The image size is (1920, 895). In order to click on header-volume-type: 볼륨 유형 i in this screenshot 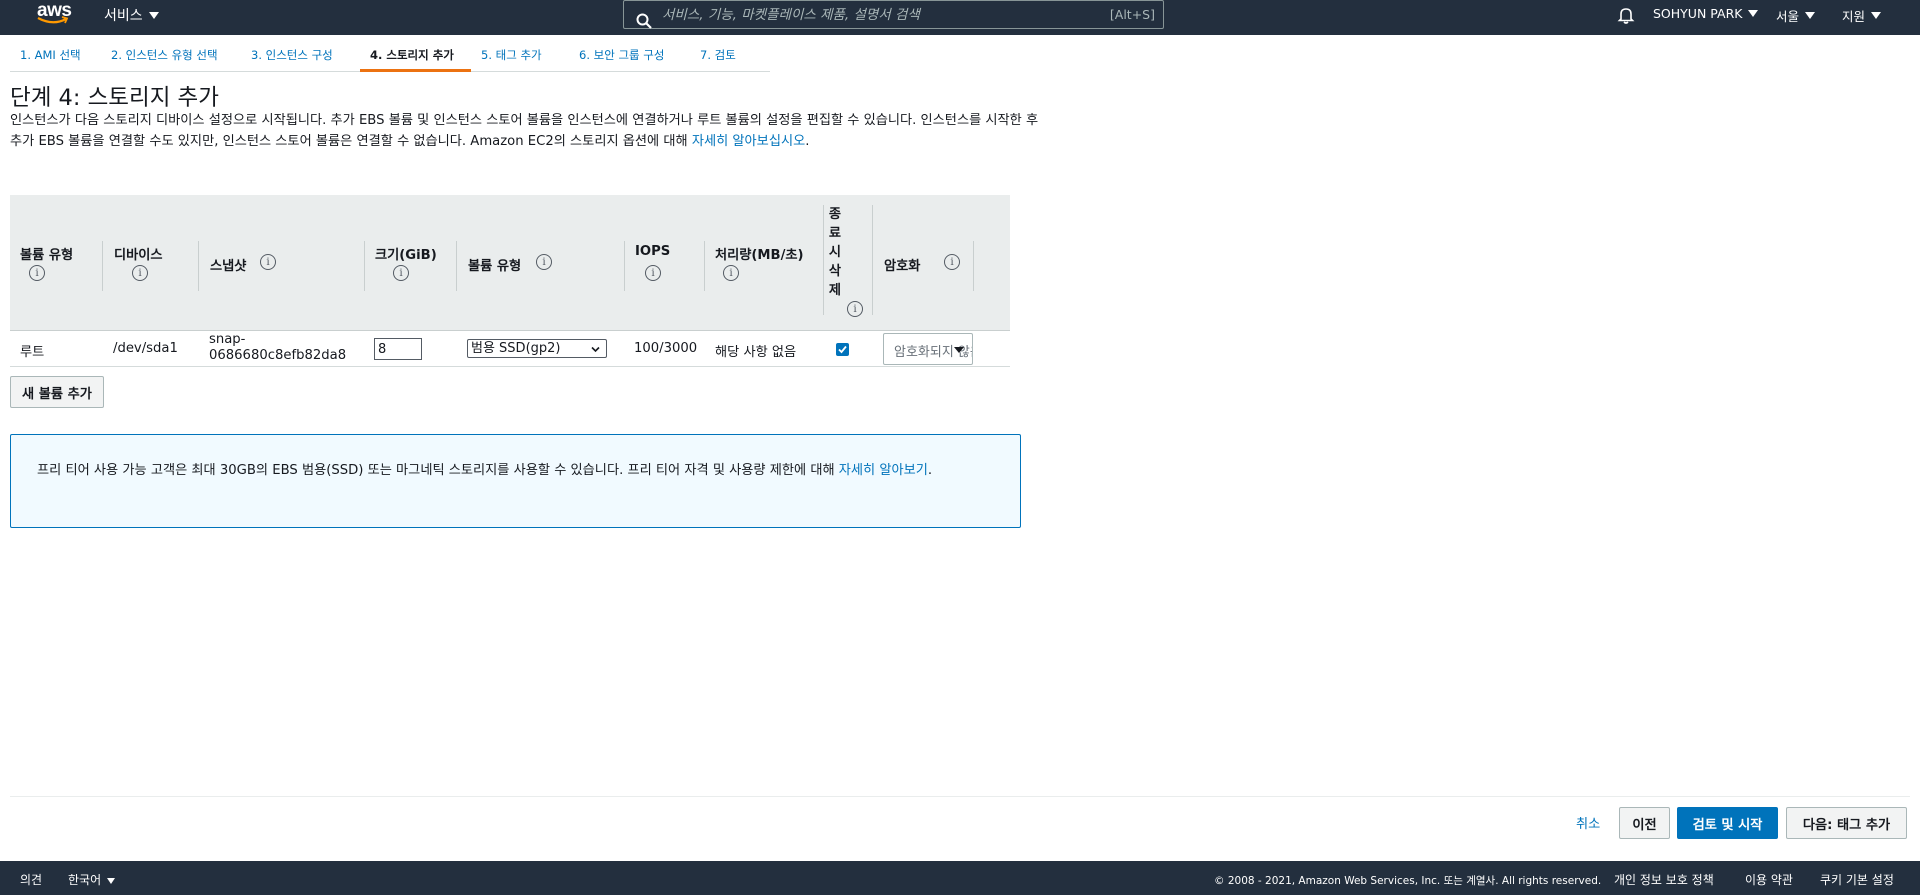, I will do `click(57, 263)`.